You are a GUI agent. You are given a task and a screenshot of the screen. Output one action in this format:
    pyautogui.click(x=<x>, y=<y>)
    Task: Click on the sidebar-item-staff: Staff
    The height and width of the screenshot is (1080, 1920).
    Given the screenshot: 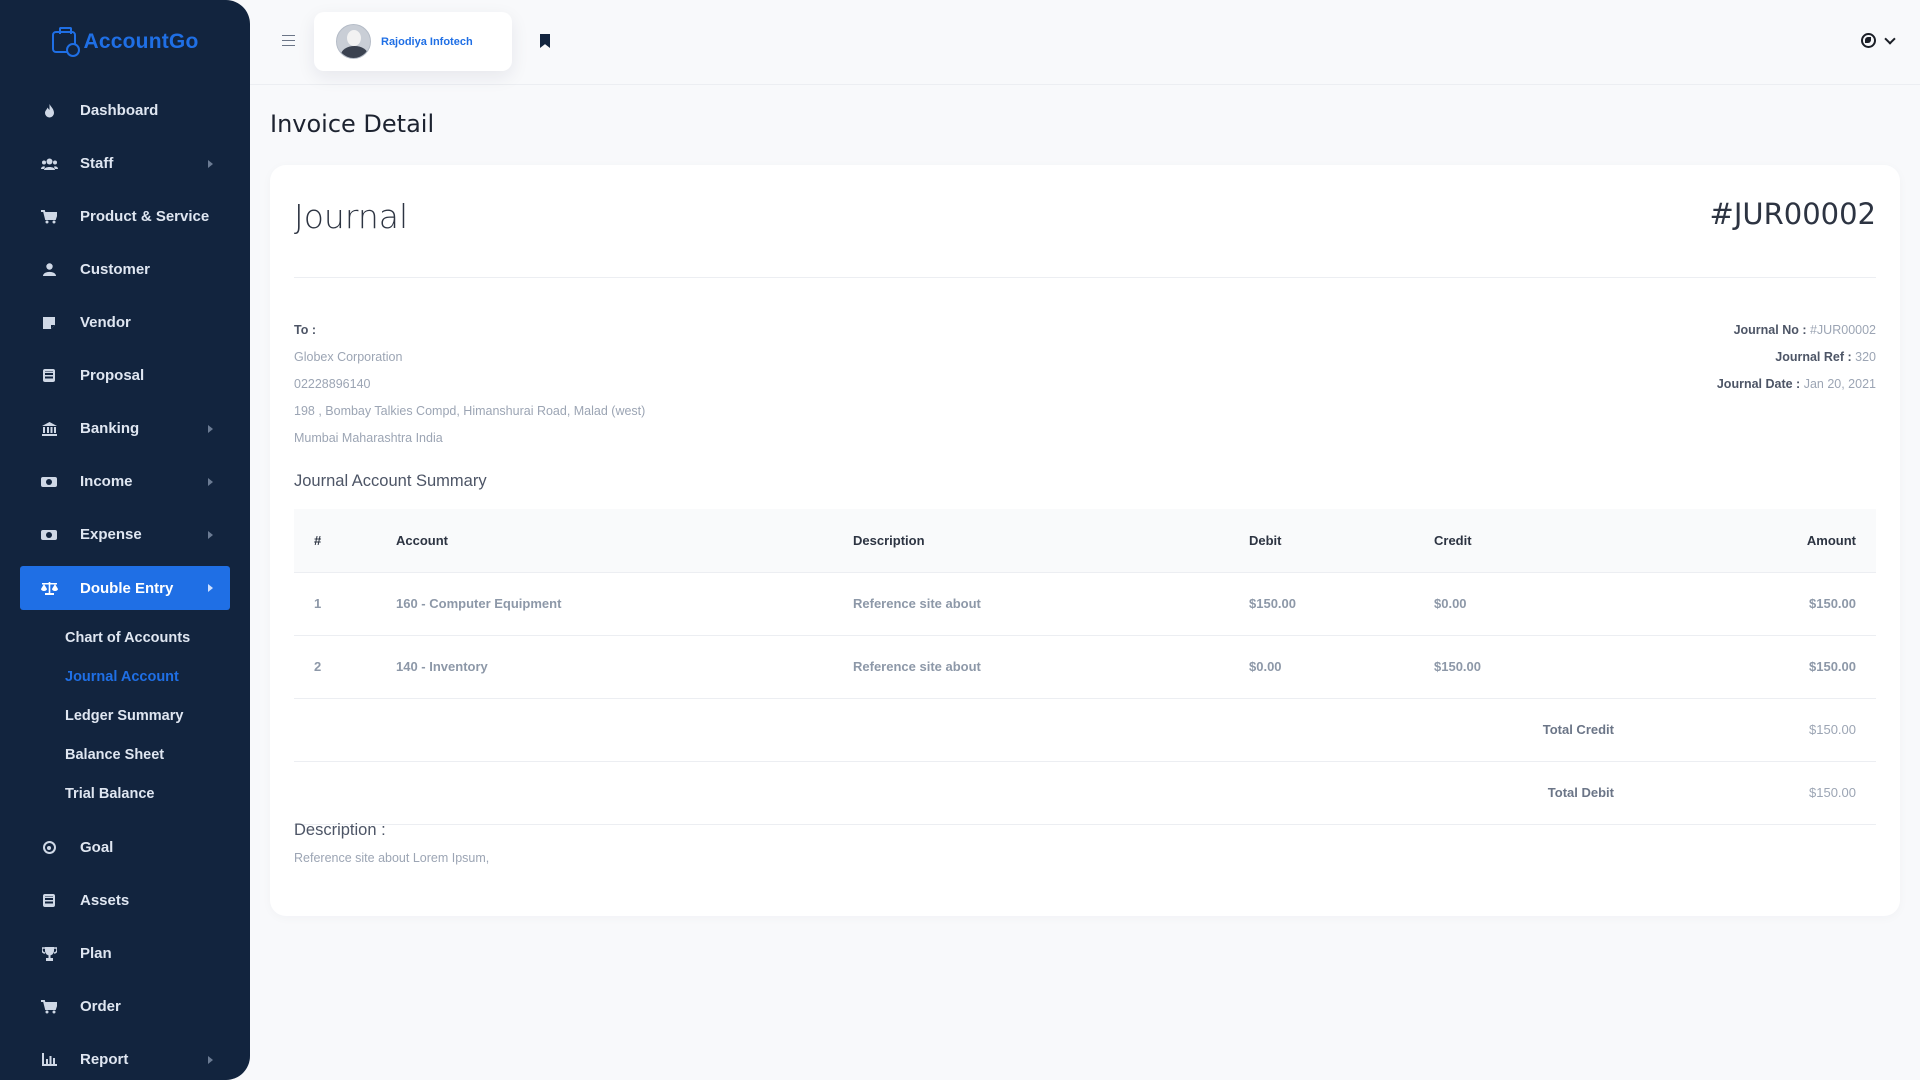 What is the action you would take?
    pyautogui.click(x=125, y=163)
    